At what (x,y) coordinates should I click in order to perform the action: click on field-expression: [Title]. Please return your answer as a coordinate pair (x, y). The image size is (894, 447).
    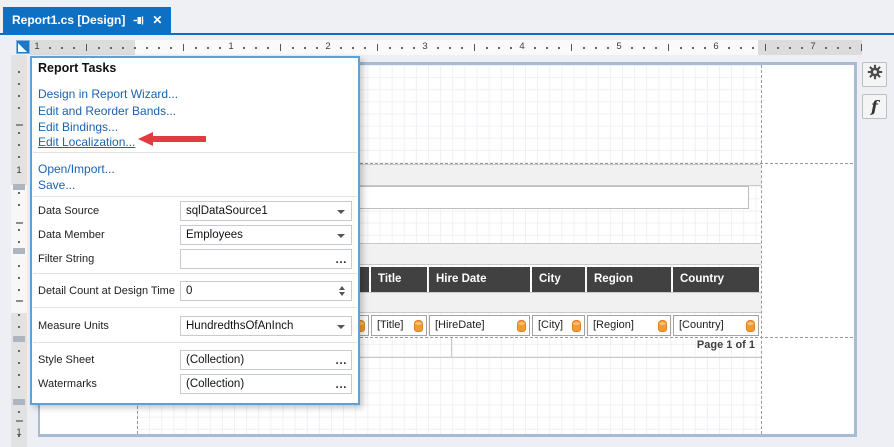
    Looking at the image, I should click on (390, 325).